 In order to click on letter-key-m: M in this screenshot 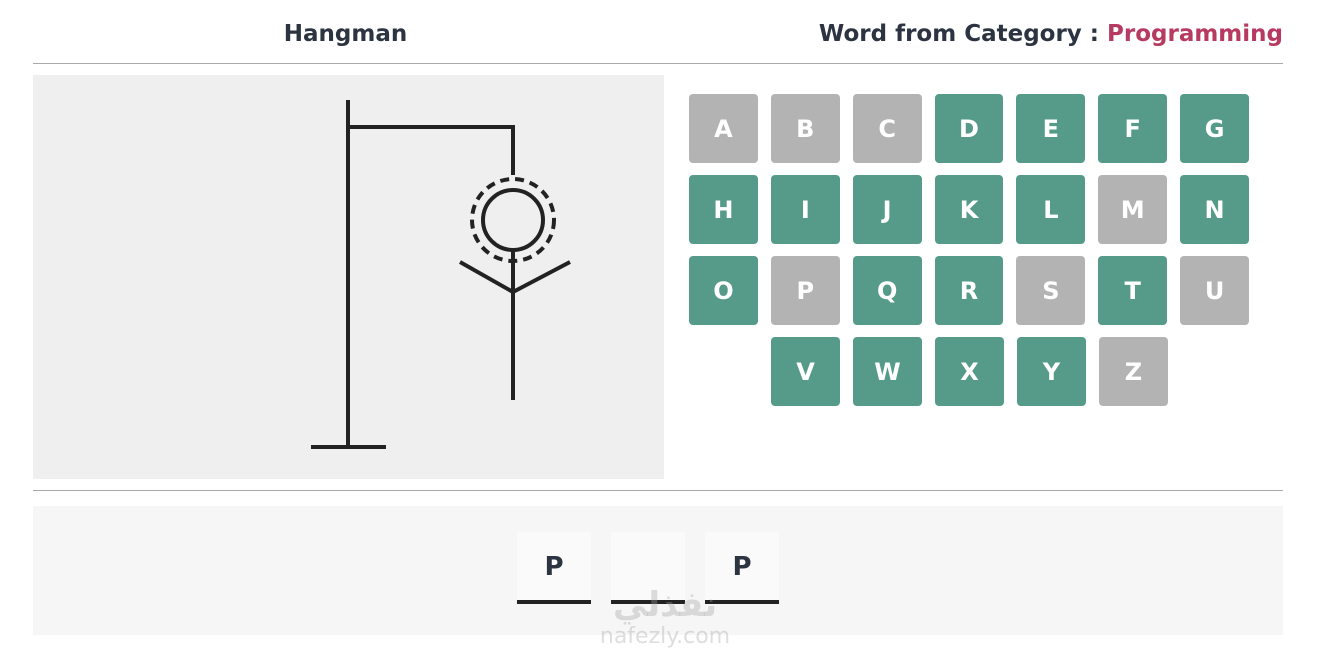, I will do `click(1133, 209)`.